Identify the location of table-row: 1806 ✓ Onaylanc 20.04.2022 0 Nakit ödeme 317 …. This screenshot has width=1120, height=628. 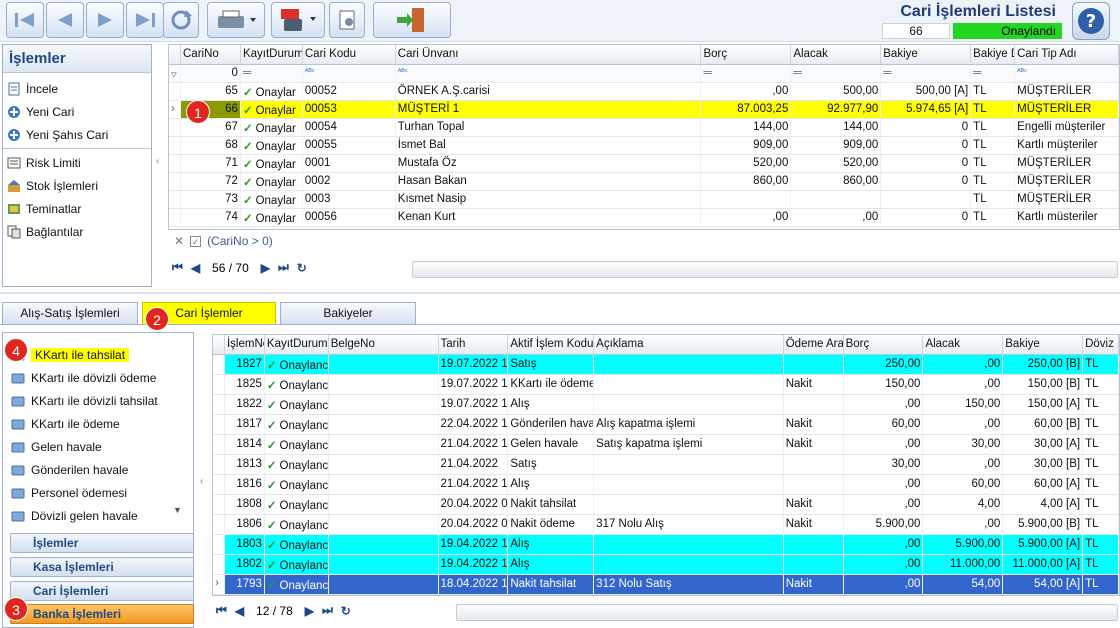
(666, 525).